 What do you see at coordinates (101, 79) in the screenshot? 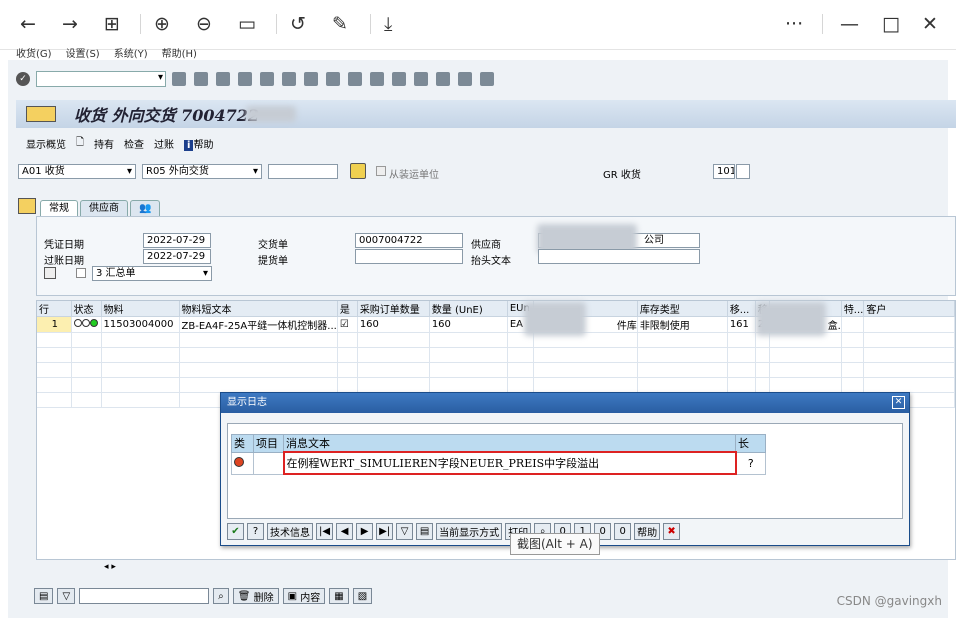
I see `command-field` at bounding box center [101, 79].